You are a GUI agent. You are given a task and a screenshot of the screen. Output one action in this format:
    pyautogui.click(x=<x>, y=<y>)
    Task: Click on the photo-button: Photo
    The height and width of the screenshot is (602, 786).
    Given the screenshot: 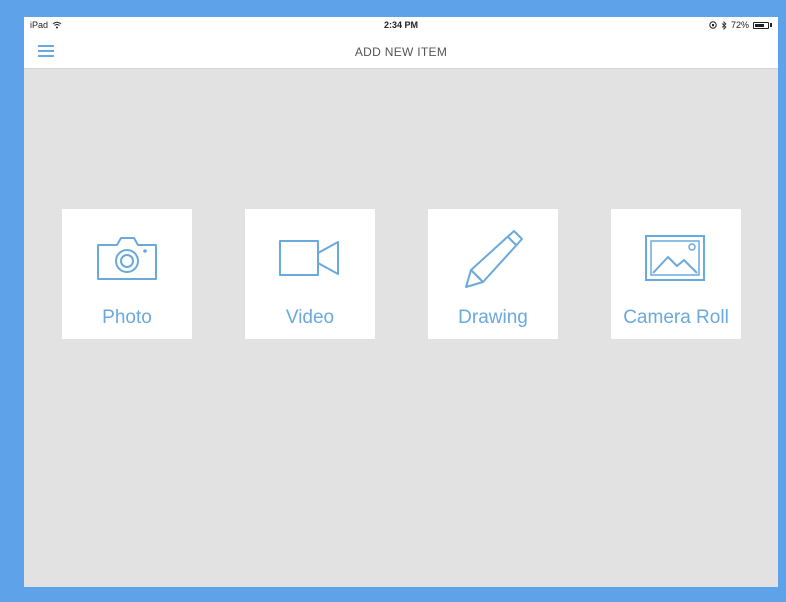 What is the action you would take?
    pyautogui.click(x=127, y=274)
    